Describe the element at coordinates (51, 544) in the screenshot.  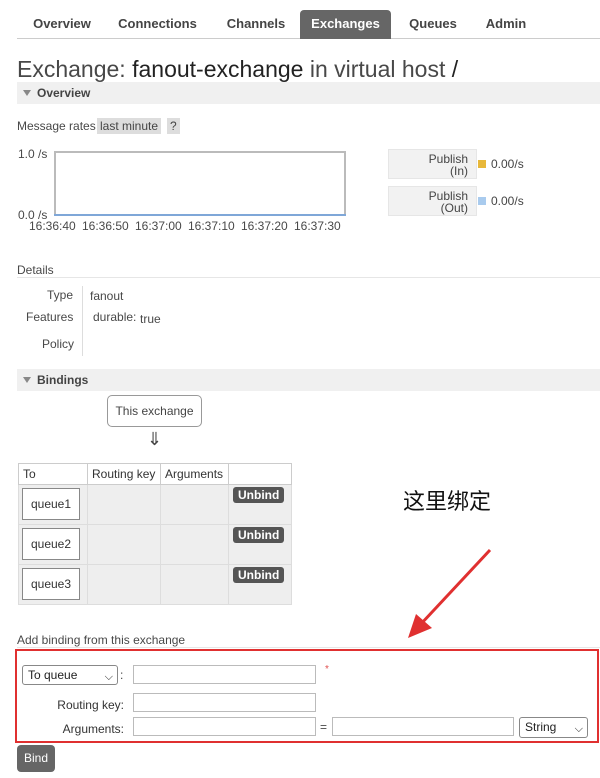
I see `queue-link: queue2` at that location.